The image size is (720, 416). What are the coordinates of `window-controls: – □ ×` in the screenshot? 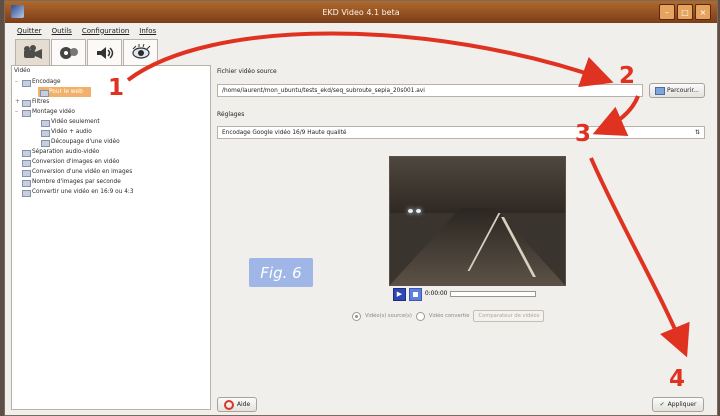 It's located at (685, 12).